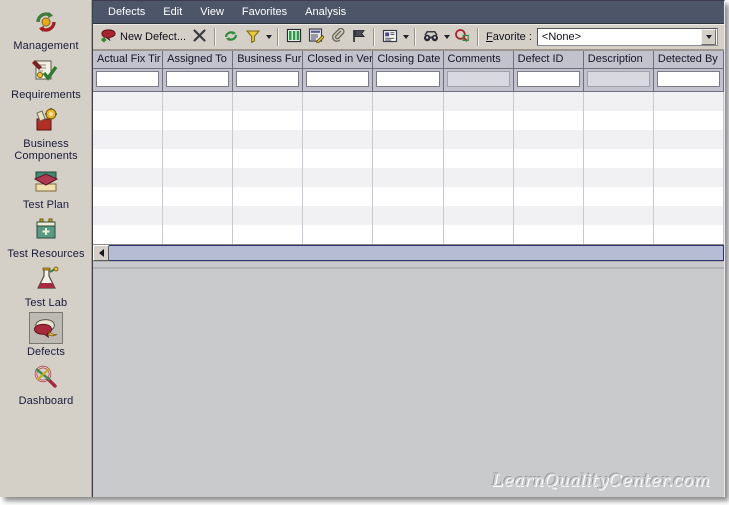 This screenshot has width=729, height=505. I want to click on defect-details-button, so click(390, 37).